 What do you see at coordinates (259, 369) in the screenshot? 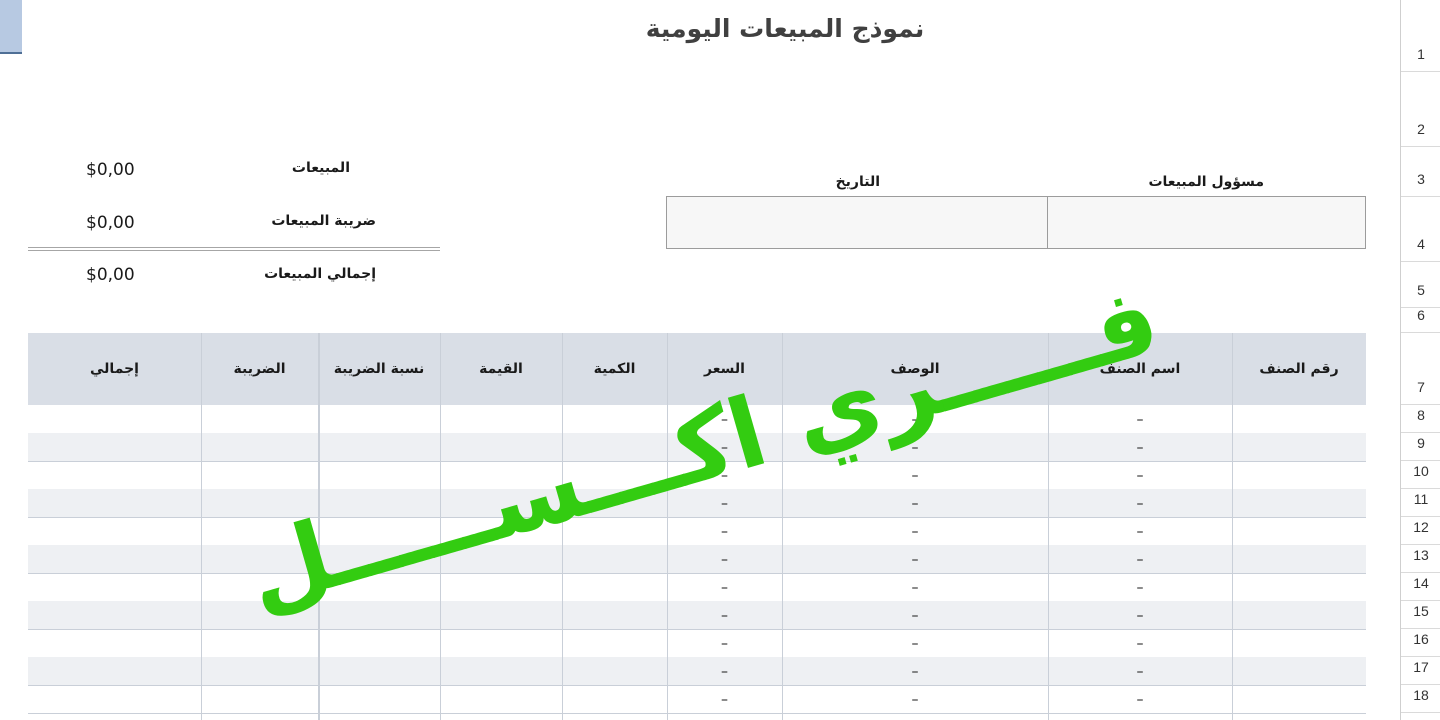
I see `column-header-tax: الضريبة` at bounding box center [259, 369].